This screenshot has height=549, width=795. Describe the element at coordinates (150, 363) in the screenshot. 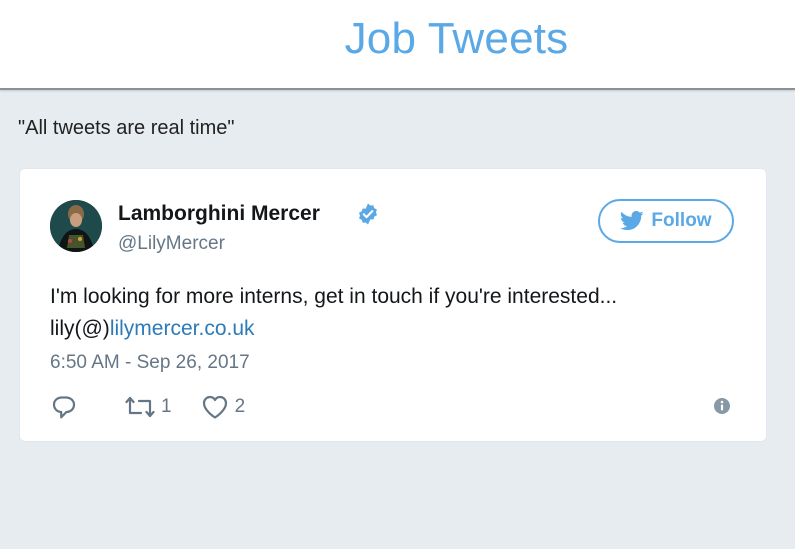

I see `tweet-timestamp: 6:50 AM - Sep 26, 2017` at that location.